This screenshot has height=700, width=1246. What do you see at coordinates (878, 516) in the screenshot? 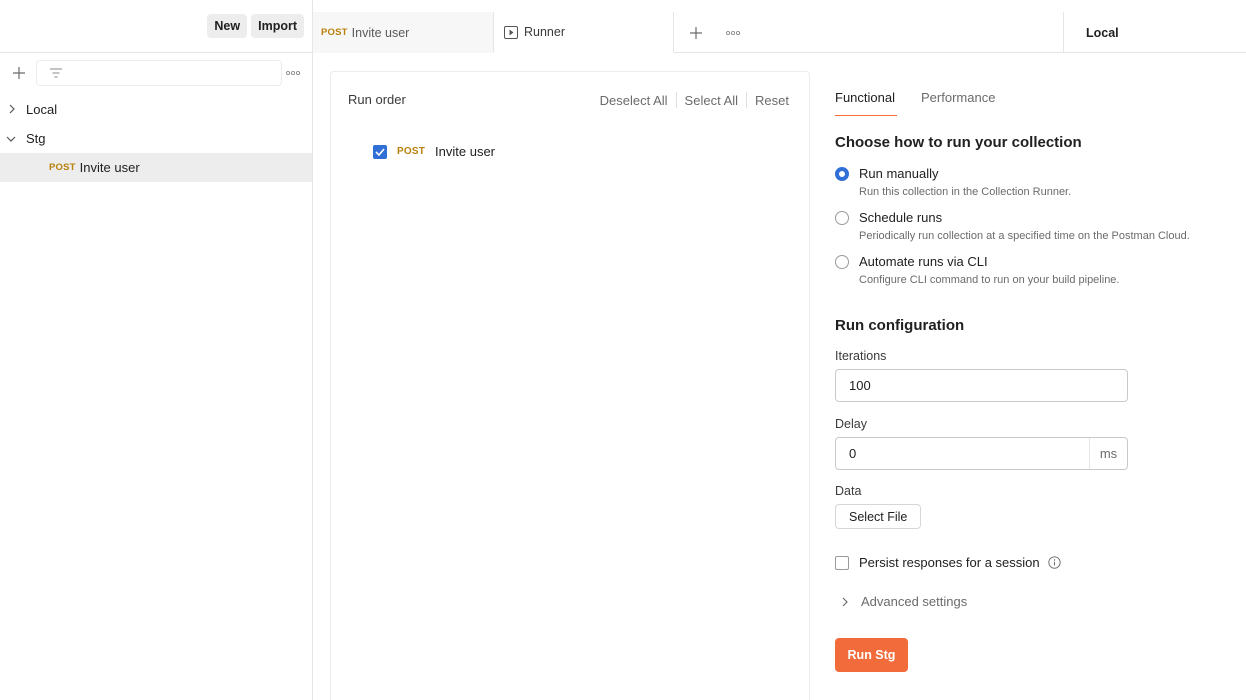
I see `select-file-button: Select File` at bounding box center [878, 516].